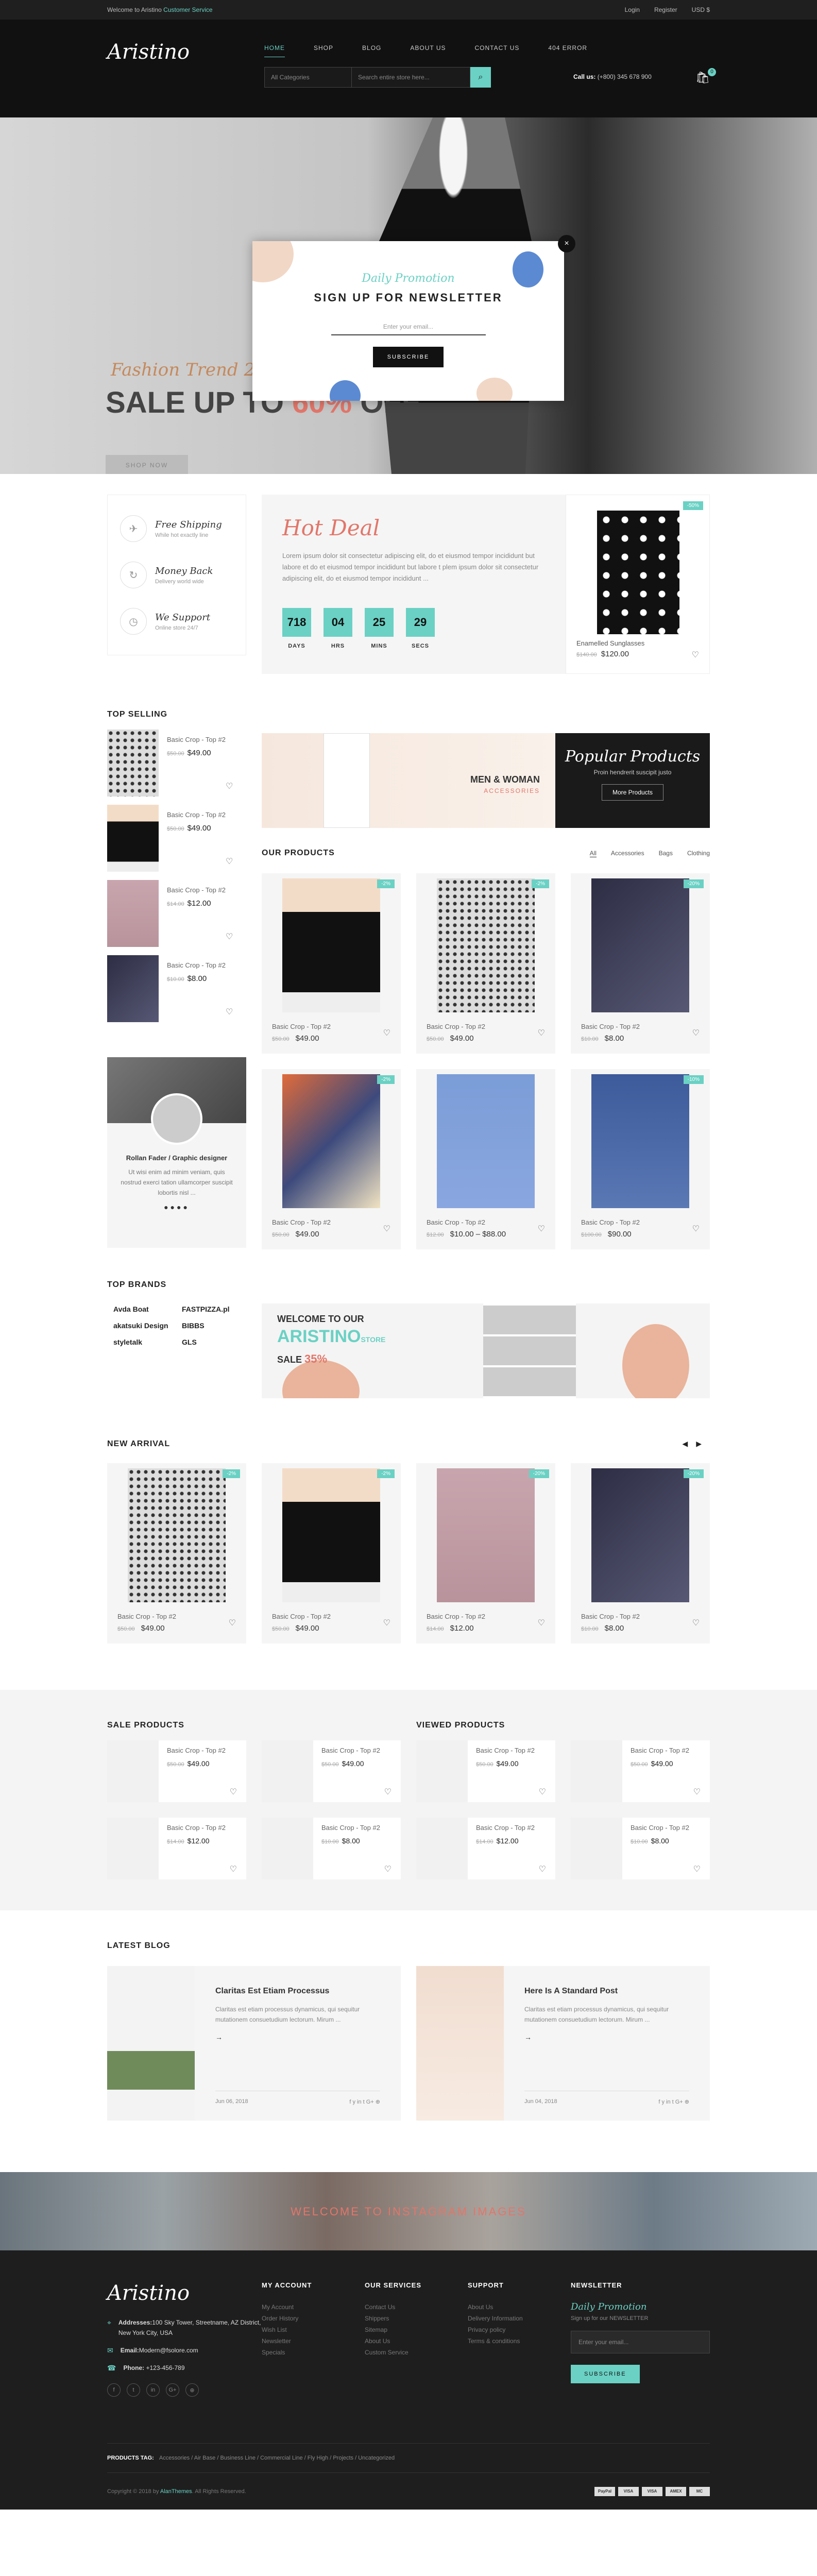 The image size is (817, 2576). What do you see at coordinates (323, 51) in the screenshot?
I see `nav-shop: Shop` at bounding box center [323, 51].